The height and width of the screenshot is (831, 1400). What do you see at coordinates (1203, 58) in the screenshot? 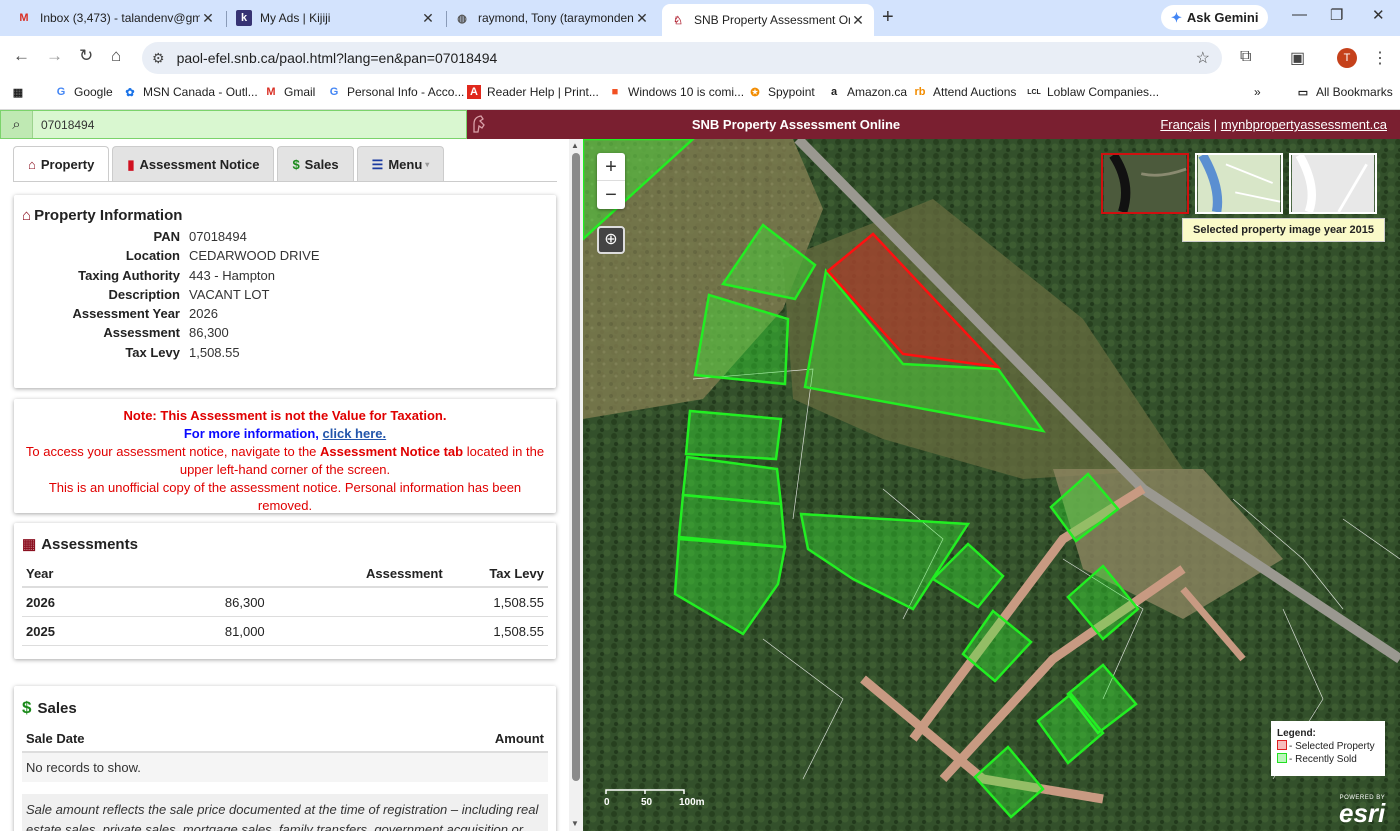
I see `bookmark-star-icon: ☆` at bounding box center [1203, 58].